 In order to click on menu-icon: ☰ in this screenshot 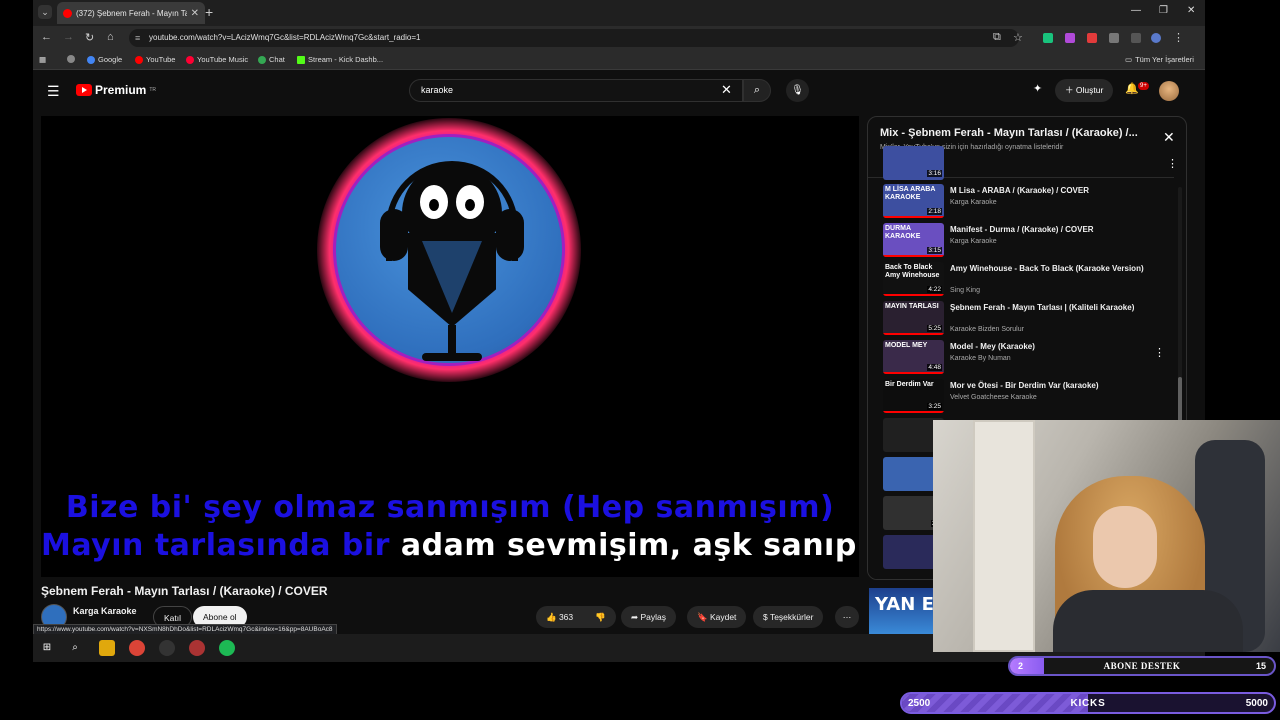, I will do `click(53, 91)`.